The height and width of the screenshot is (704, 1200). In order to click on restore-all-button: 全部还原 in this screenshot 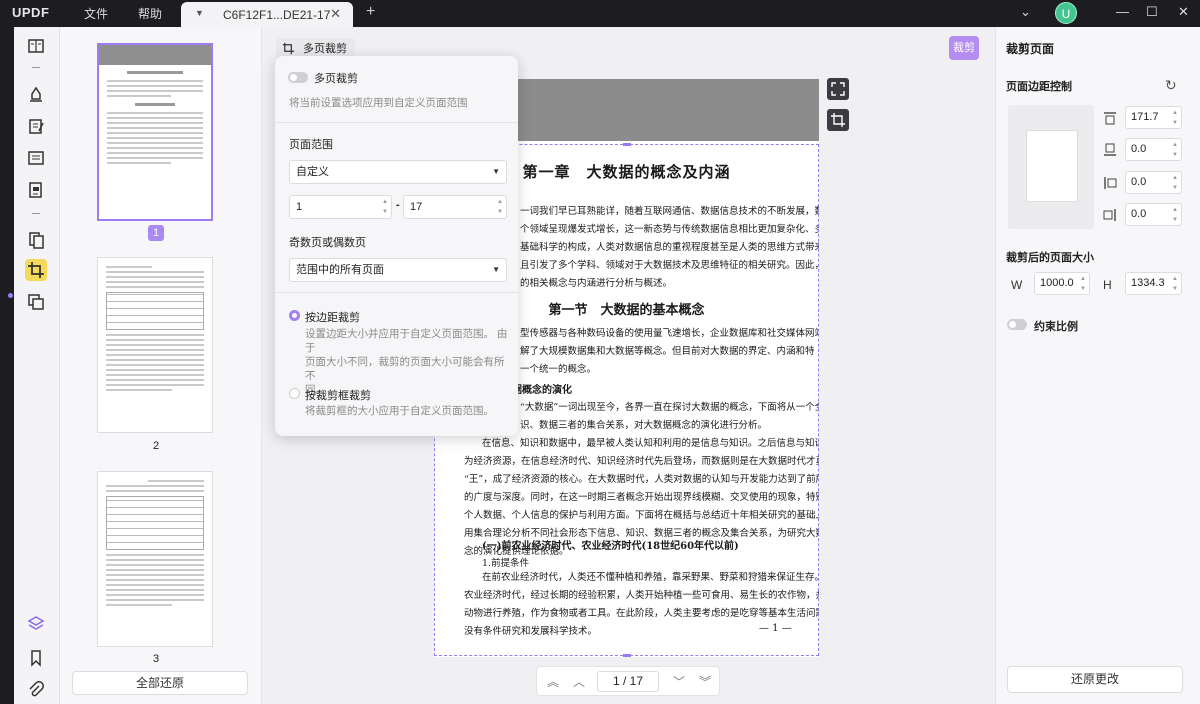, I will do `click(160, 683)`.